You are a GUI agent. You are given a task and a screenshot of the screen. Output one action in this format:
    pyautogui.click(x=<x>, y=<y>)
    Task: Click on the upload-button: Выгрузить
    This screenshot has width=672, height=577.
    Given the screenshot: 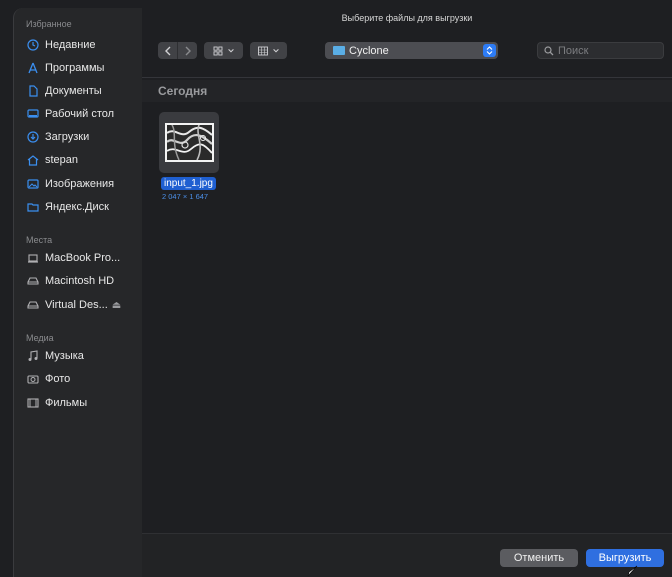 What is the action you would take?
    pyautogui.click(x=625, y=558)
    